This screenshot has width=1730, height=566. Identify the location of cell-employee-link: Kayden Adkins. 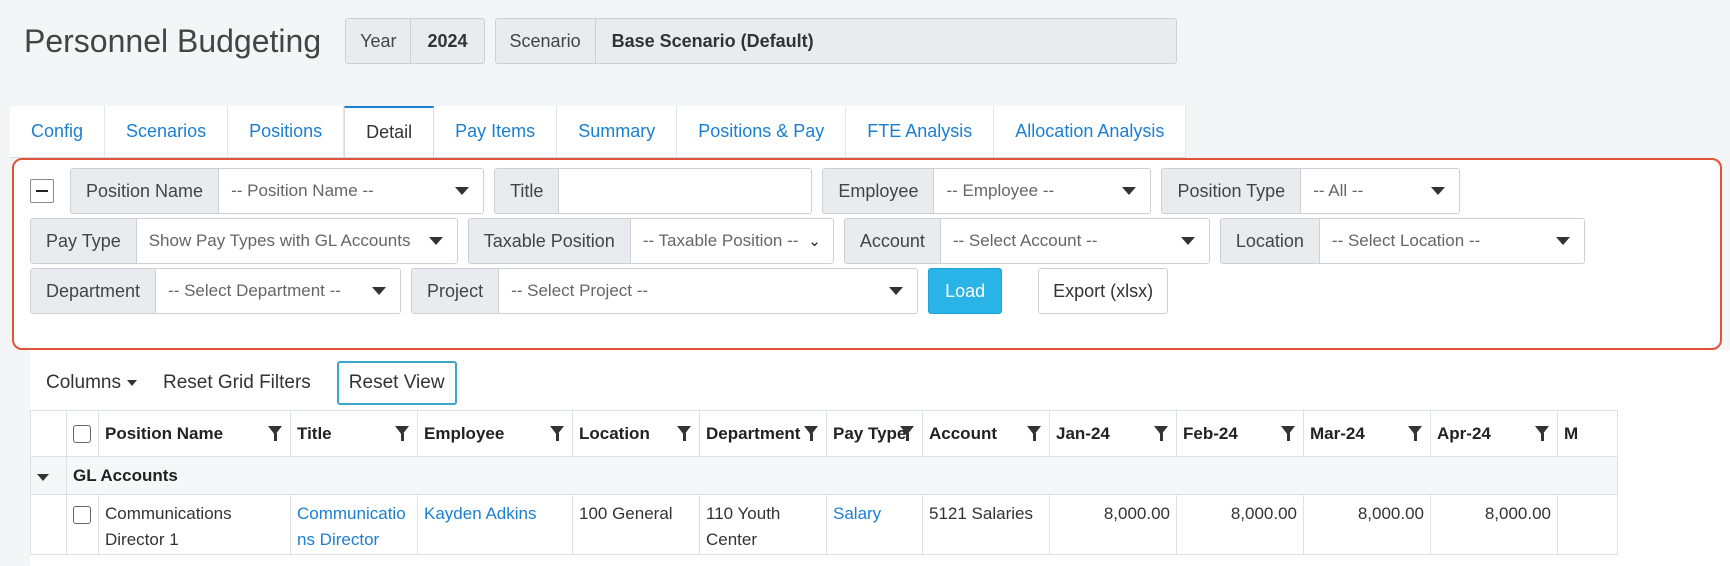
(495, 524).